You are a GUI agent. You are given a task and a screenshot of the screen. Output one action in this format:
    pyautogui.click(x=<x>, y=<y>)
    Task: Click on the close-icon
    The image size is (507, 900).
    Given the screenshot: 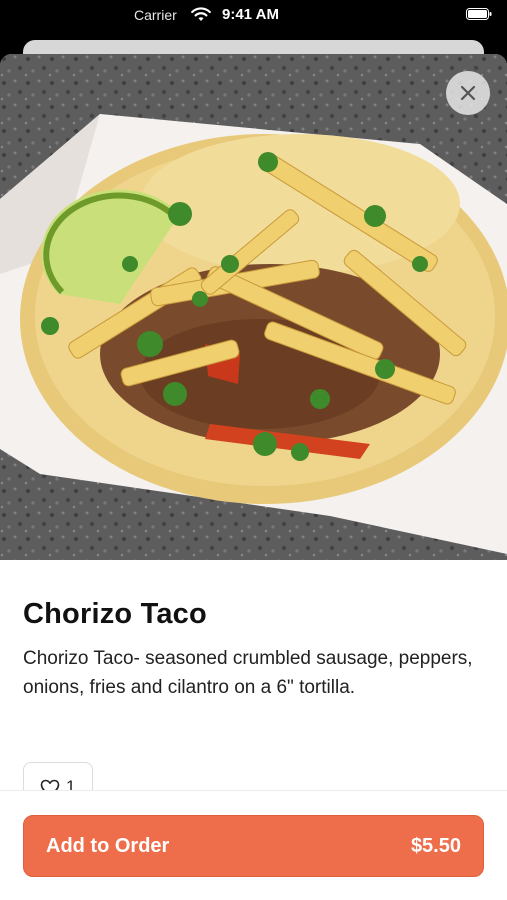 What is the action you would take?
    pyautogui.click(x=468, y=93)
    